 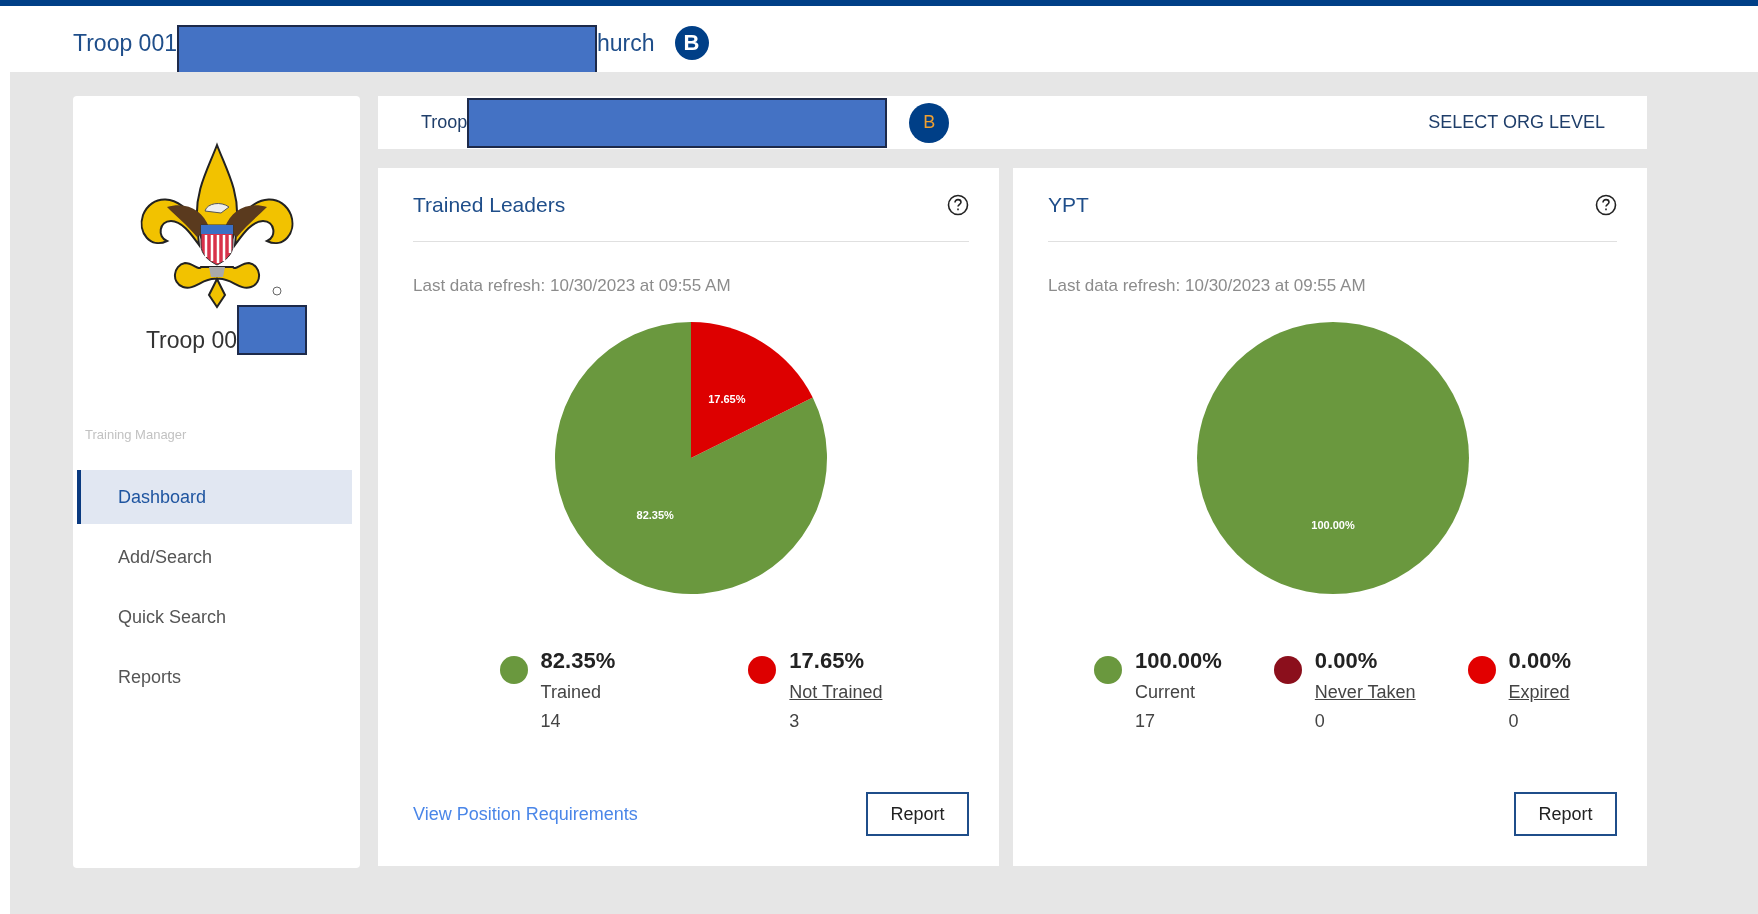 I want to click on position-requirements-link: View Position Requirements, so click(x=525, y=814).